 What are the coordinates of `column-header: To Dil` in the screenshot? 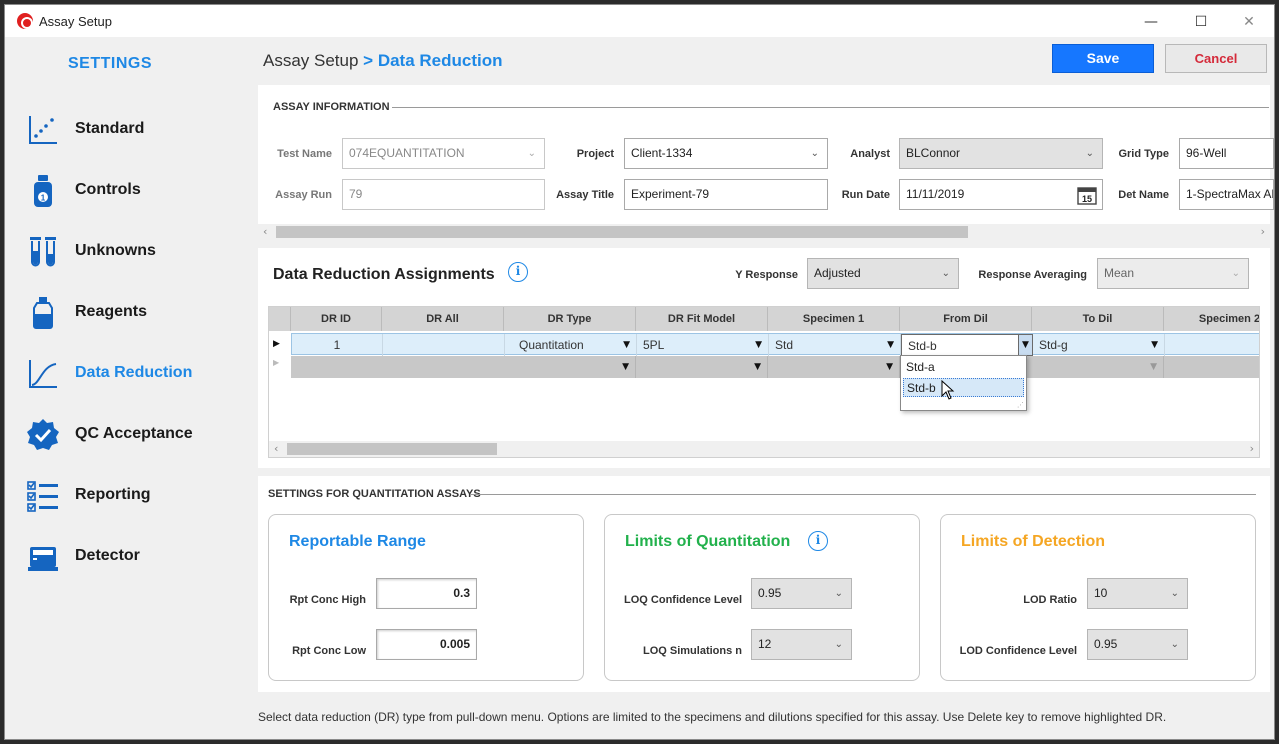 It's located at (1098, 319).